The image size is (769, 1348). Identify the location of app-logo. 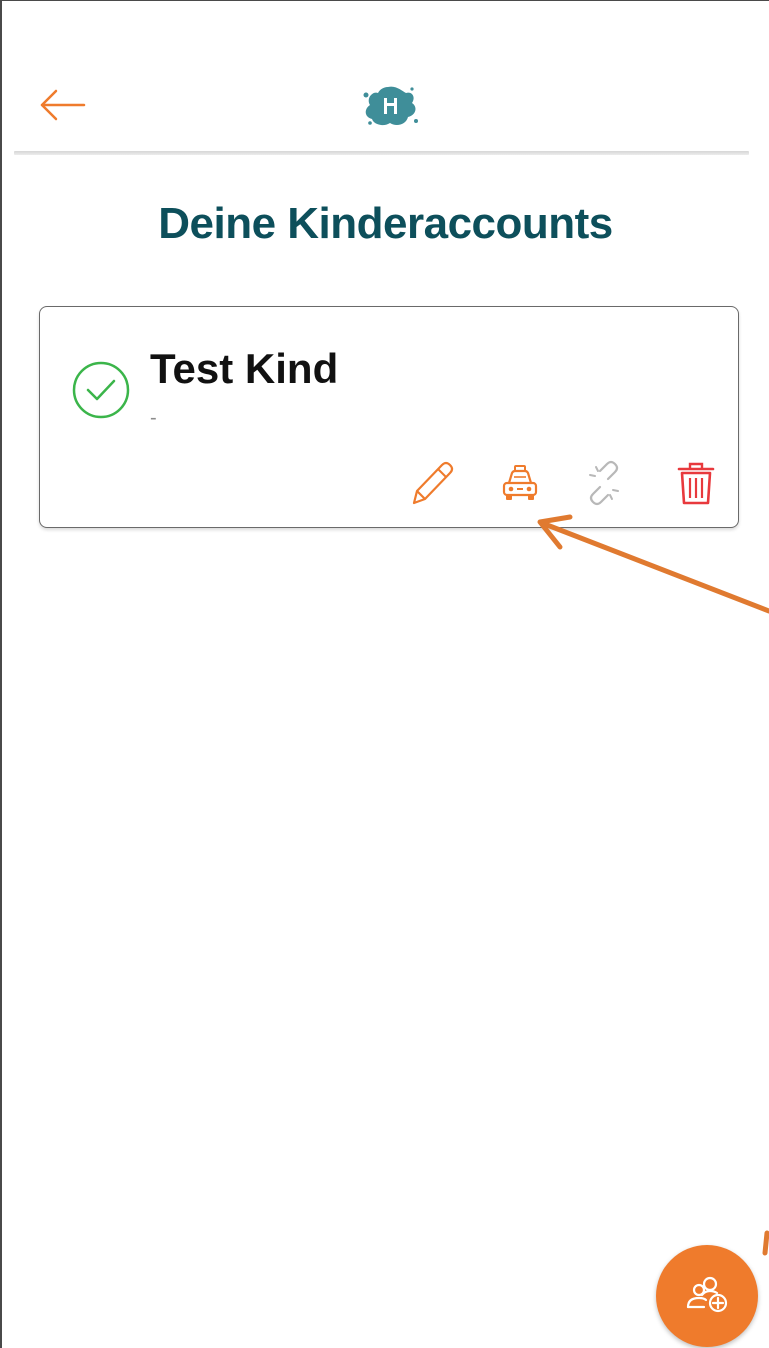
(390, 106).